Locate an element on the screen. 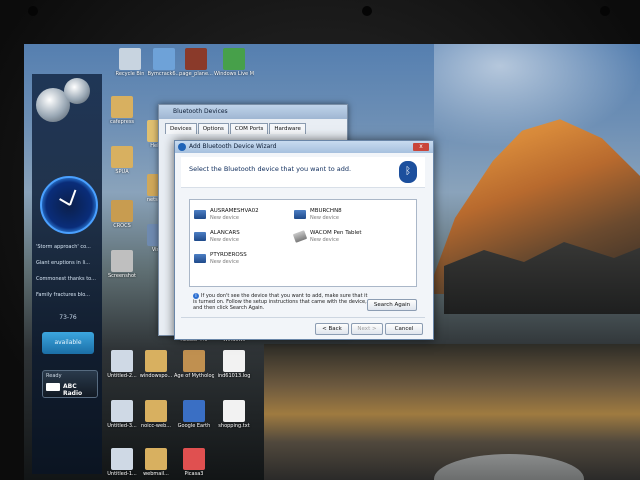  divider is located at coordinates (303, 317).